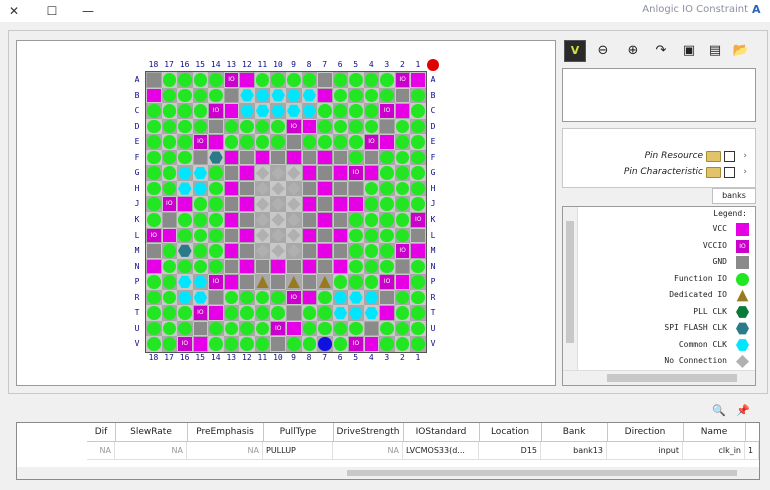 This screenshot has height=490, width=770. What do you see at coordinates (88, 11) in the screenshot?
I see `minimize-window-button: —` at bounding box center [88, 11].